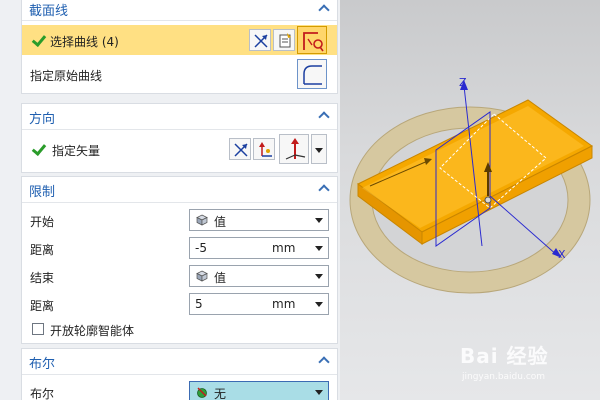 The width and height of the screenshot is (600, 400). Describe the element at coordinates (49, 11) in the screenshot. I see `section-title: 截面线` at that location.